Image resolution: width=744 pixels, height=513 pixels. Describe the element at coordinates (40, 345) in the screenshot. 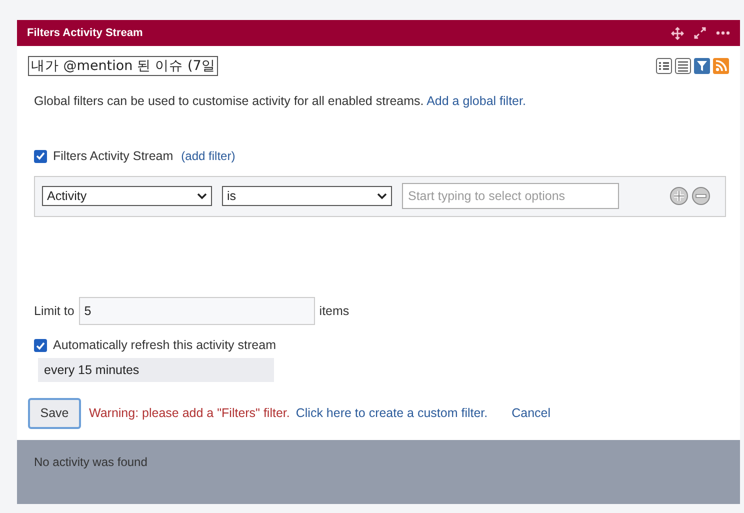

I see `refresh-checkbox` at that location.